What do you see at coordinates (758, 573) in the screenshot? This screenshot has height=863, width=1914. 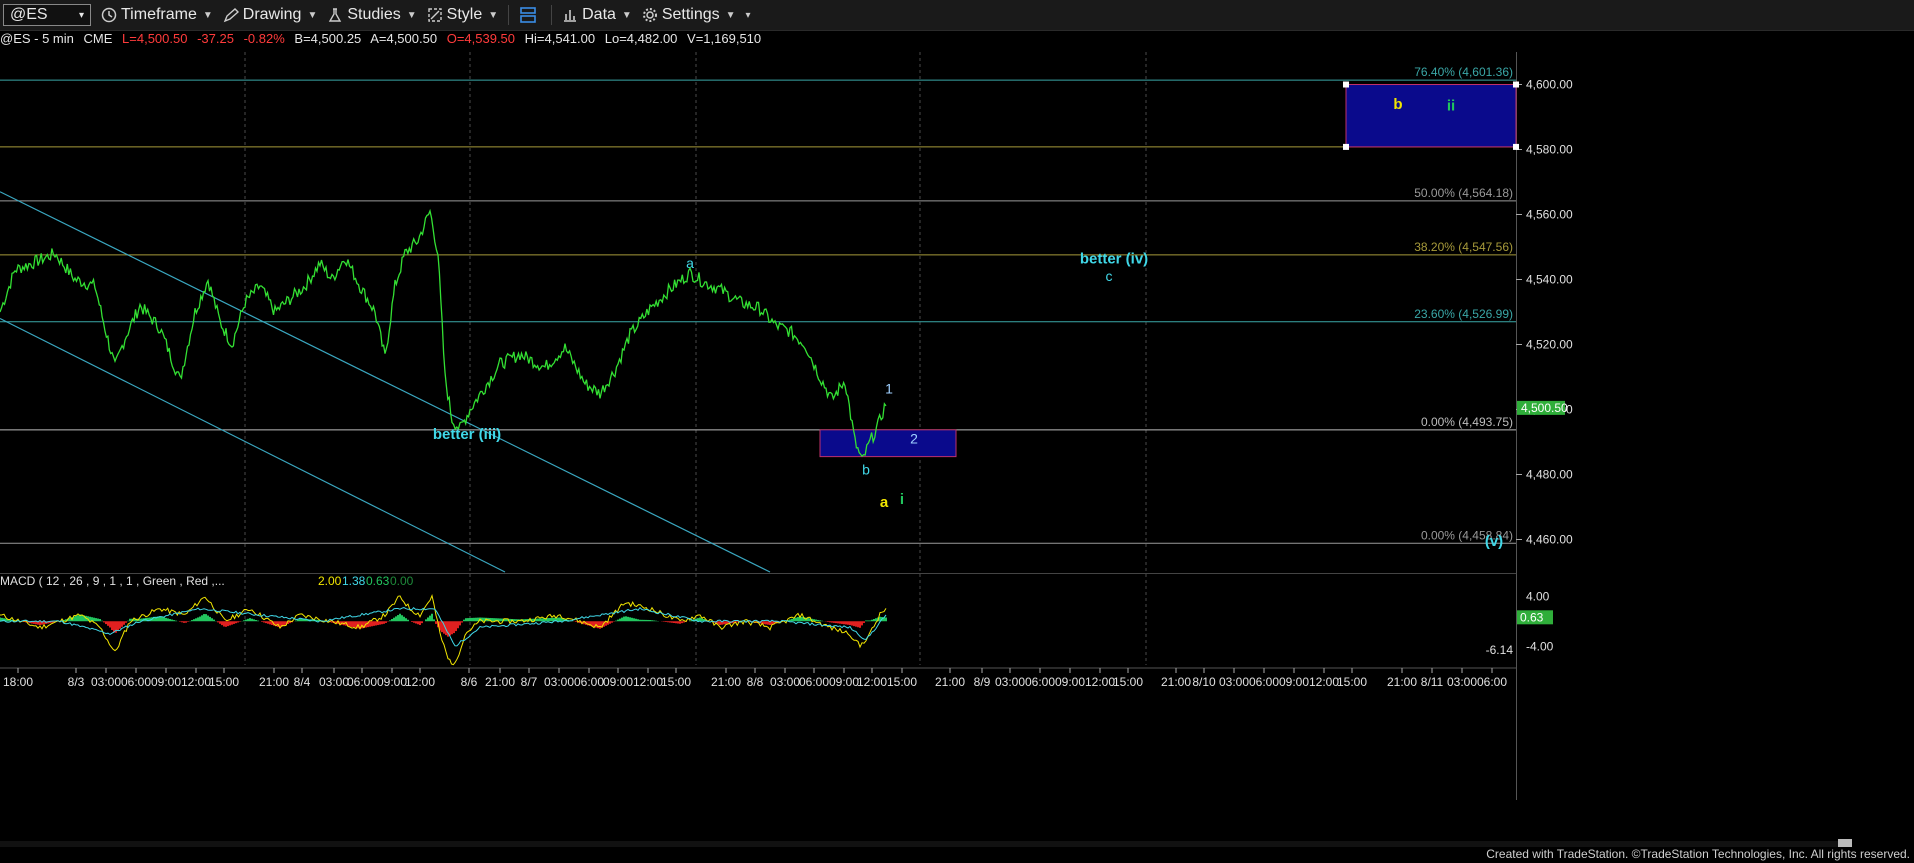 I see `panel-divider` at bounding box center [758, 573].